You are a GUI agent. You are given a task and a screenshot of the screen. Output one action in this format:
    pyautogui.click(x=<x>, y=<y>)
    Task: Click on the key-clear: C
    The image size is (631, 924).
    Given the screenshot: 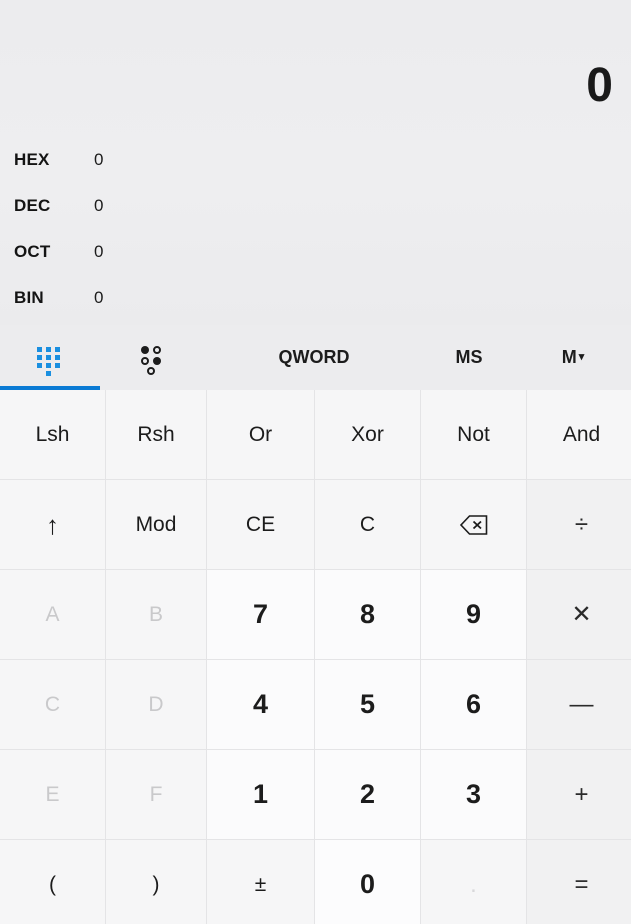 What is the action you would take?
    pyautogui.click(x=367, y=524)
    